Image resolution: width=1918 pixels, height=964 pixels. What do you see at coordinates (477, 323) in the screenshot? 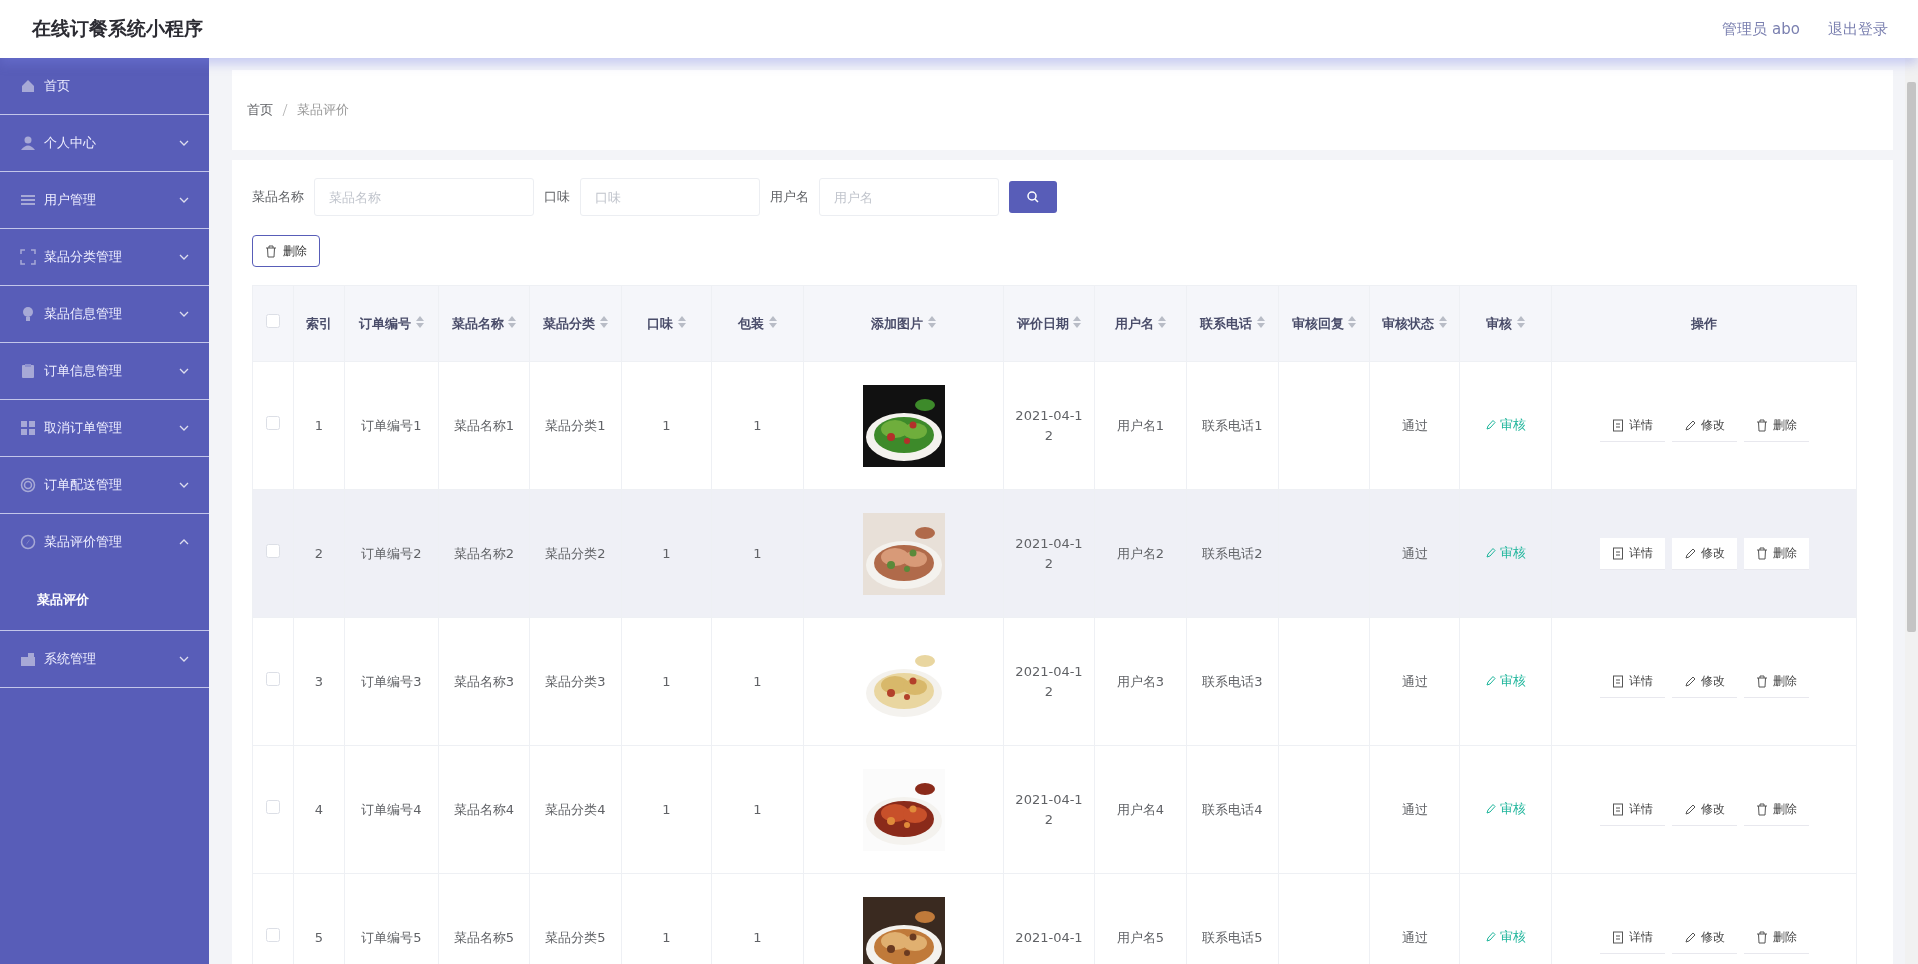
I see `column-header: 菜品名称` at bounding box center [477, 323].